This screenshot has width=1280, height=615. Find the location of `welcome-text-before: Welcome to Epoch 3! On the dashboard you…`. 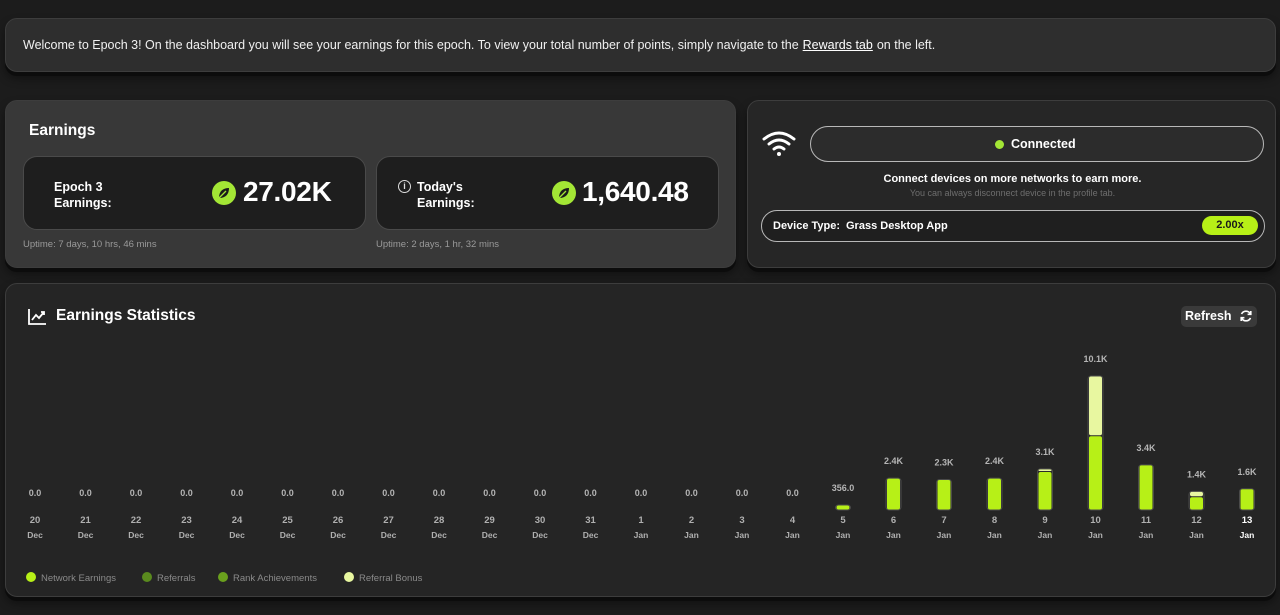

welcome-text-before: Welcome to Epoch 3! On the dashboard you… is located at coordinates (411, 45).